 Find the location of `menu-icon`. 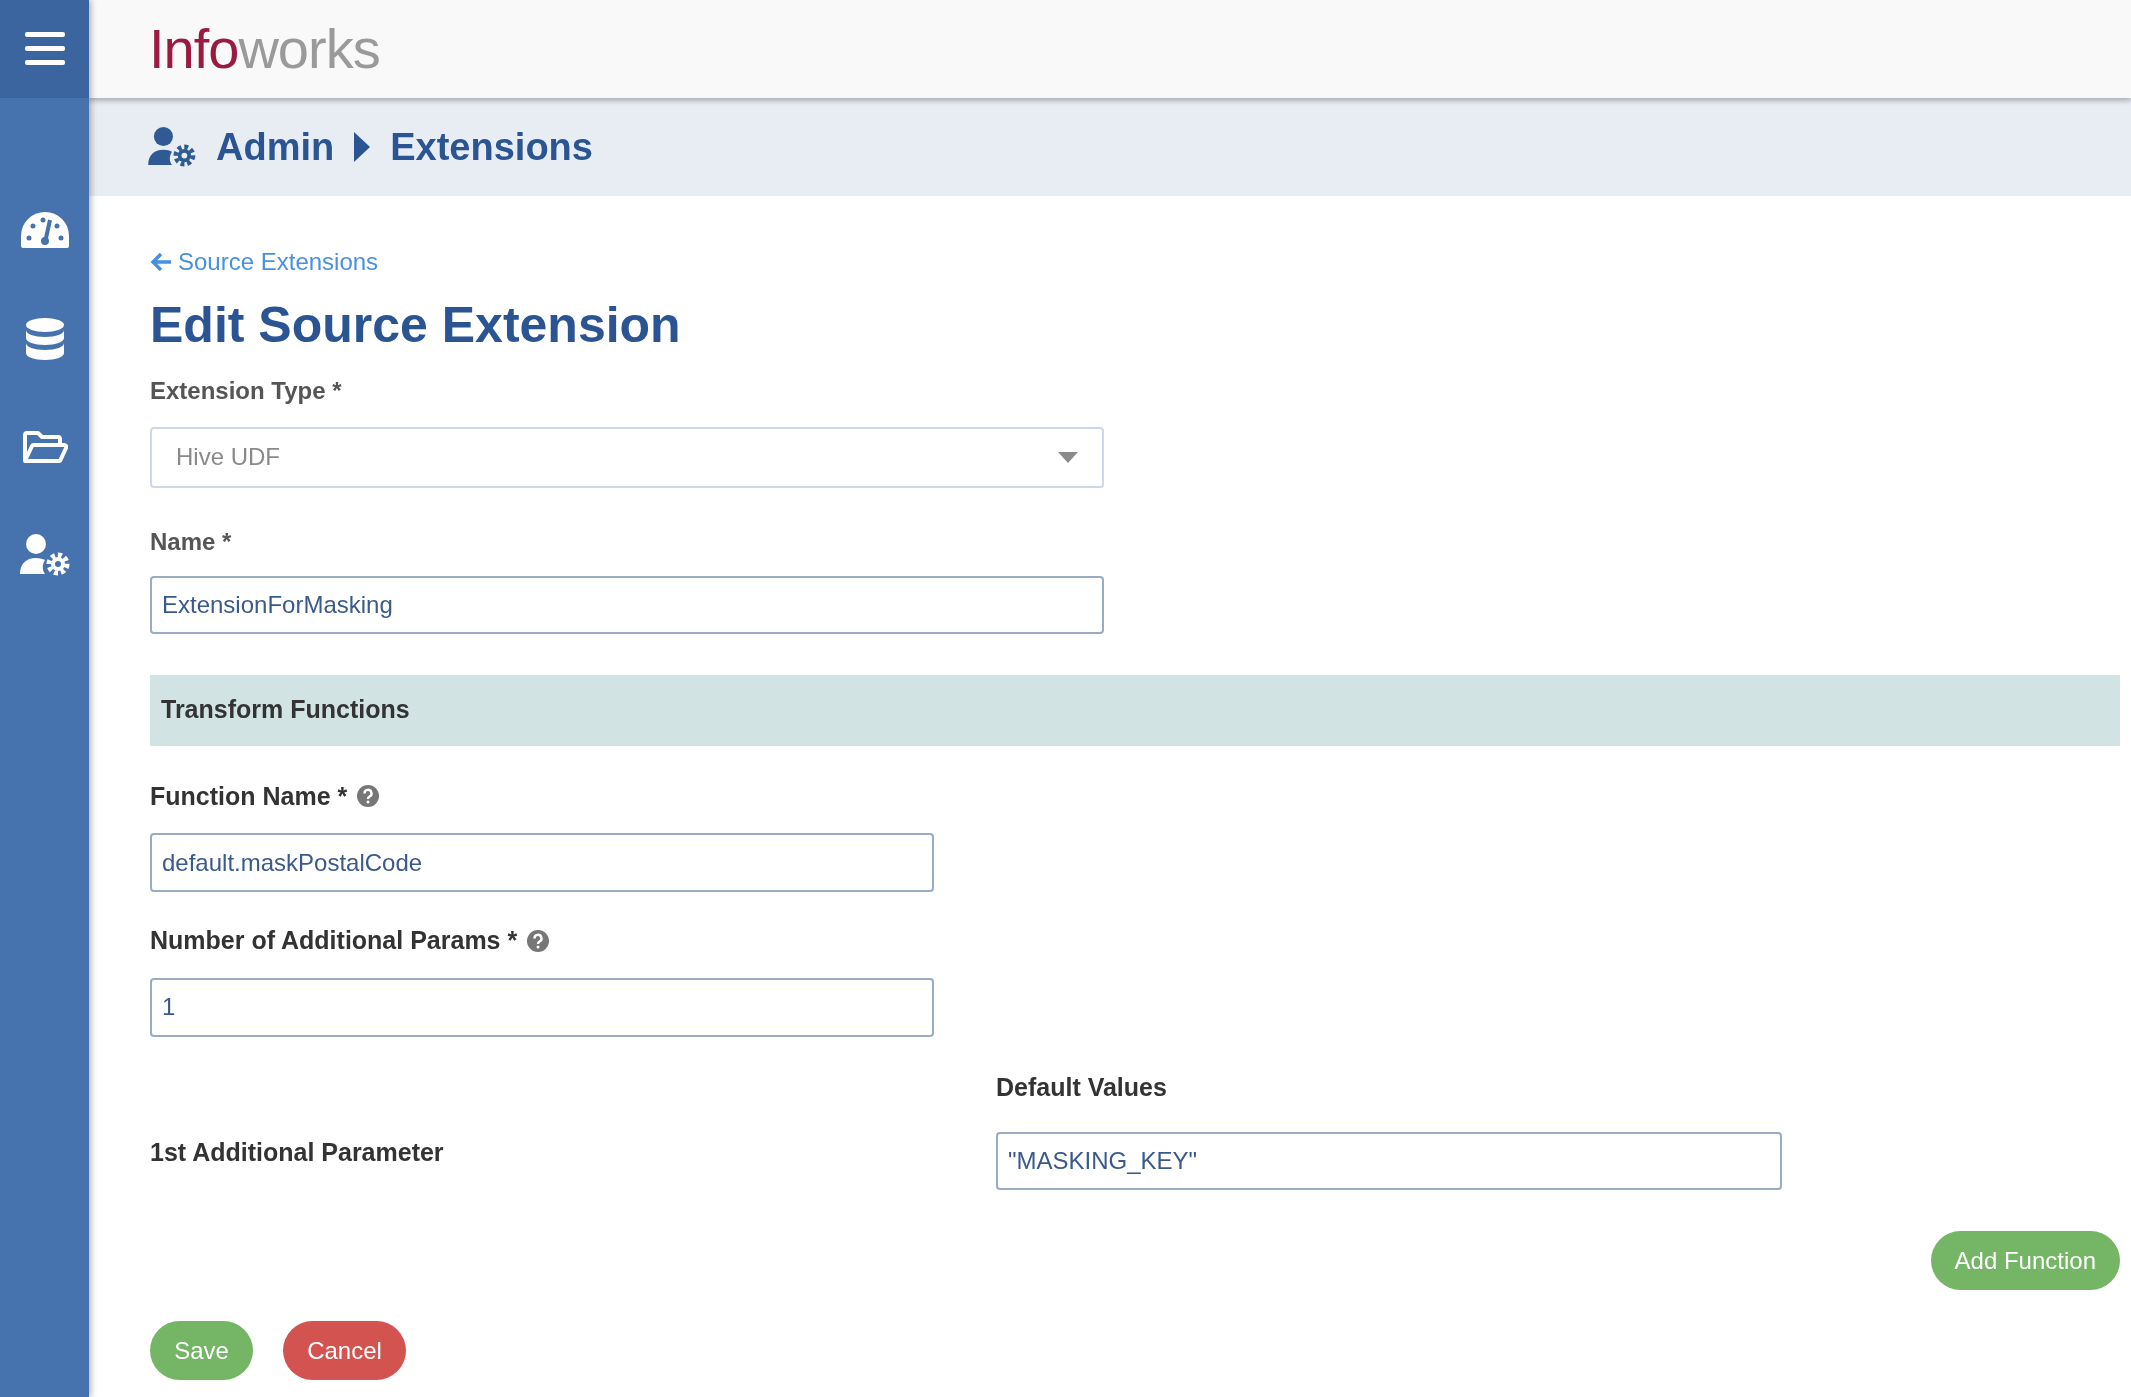

menu-icon is located at coordinates (44, 49).